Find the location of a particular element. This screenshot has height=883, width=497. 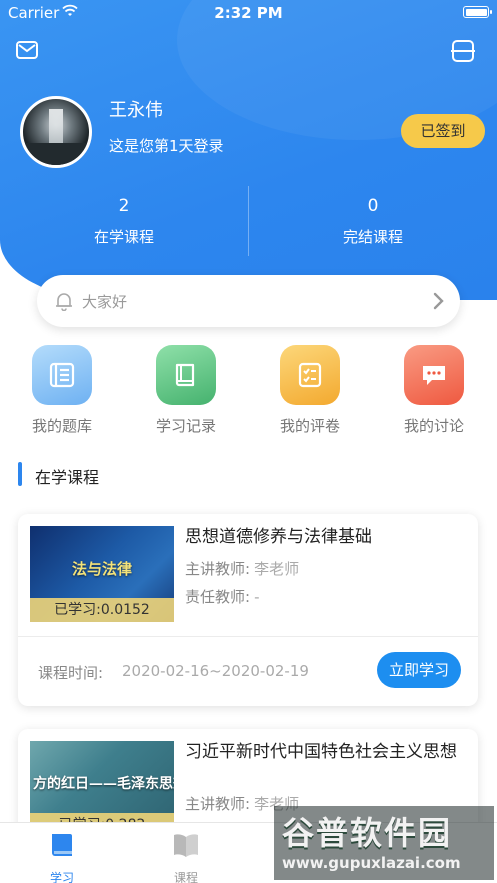

start-study-button: 立即学习 is located at coordinates (419, 670).